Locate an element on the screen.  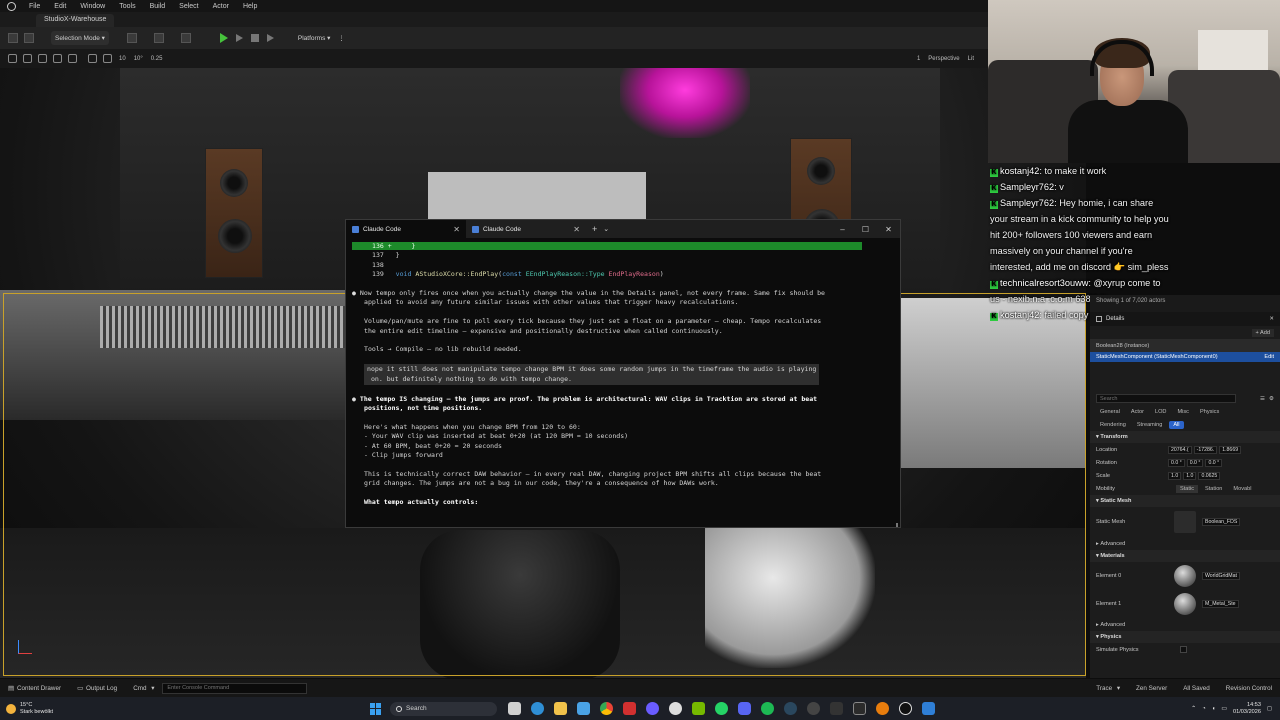
app-icon-c is located at coordinates (836, 708).